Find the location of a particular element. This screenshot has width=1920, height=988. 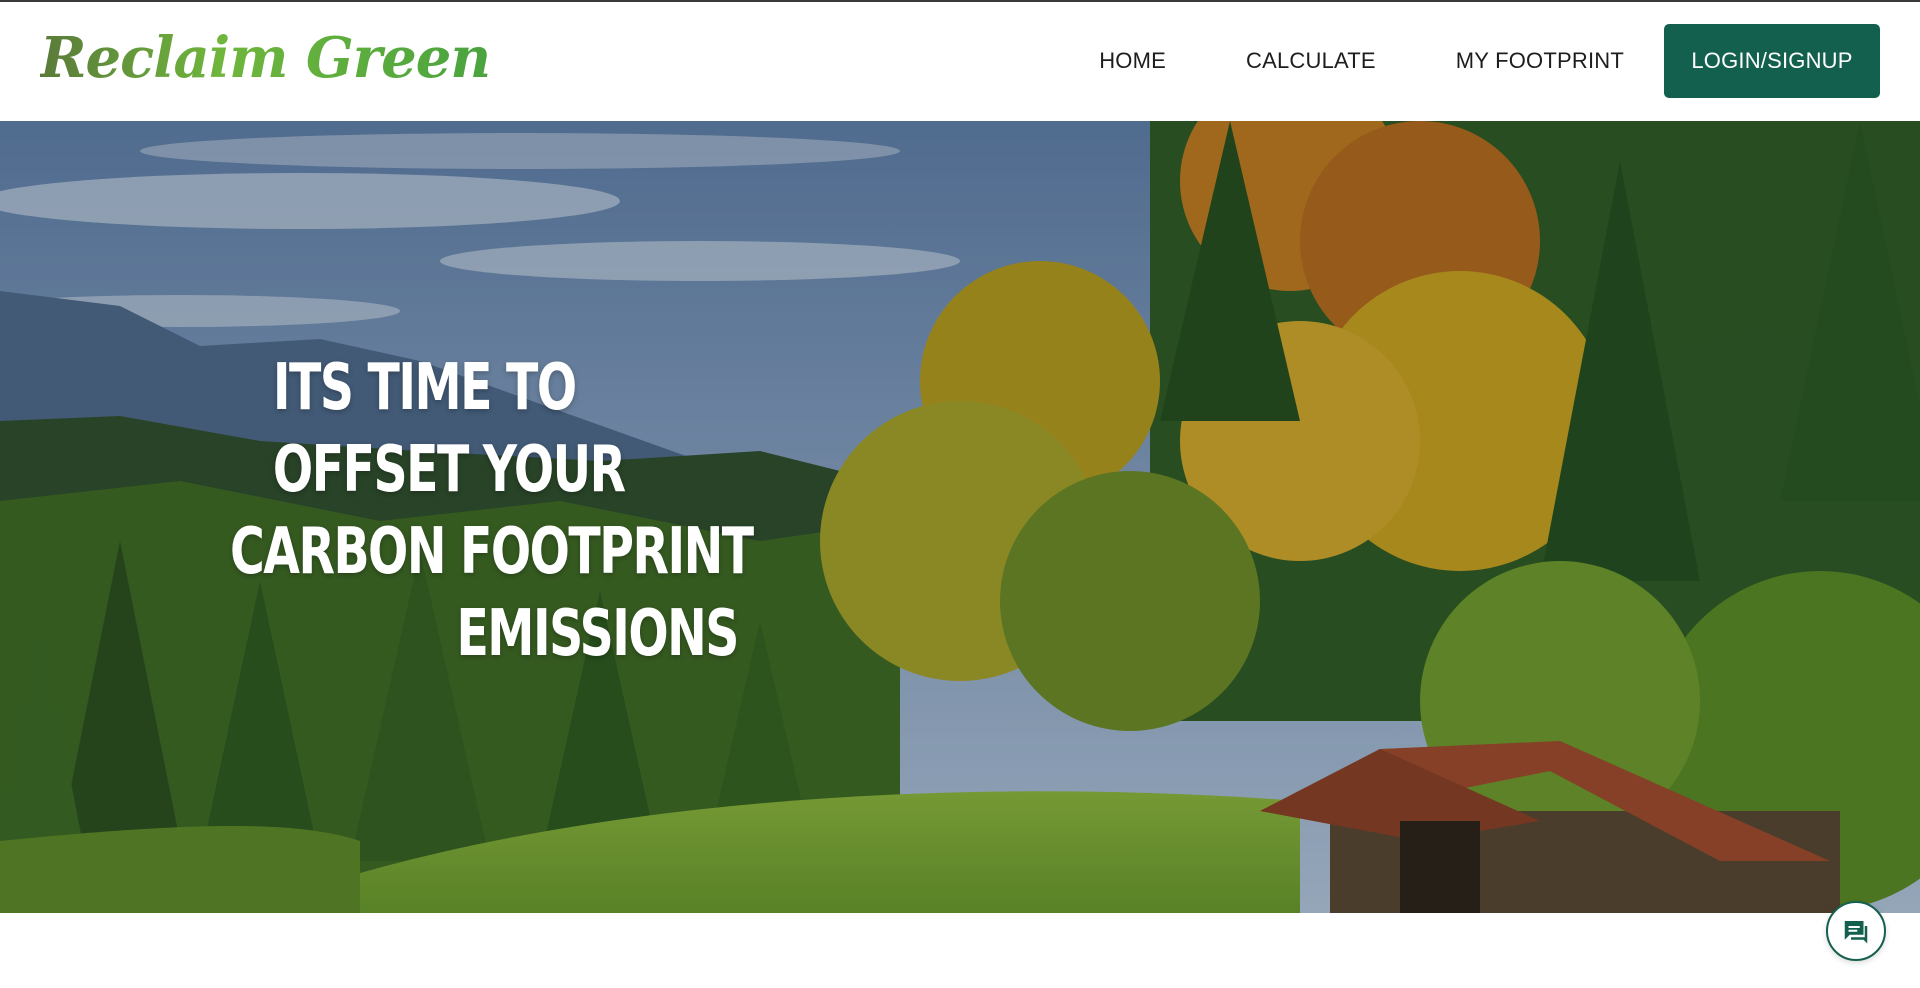

chat-button is located at coordinates (1856, 931).